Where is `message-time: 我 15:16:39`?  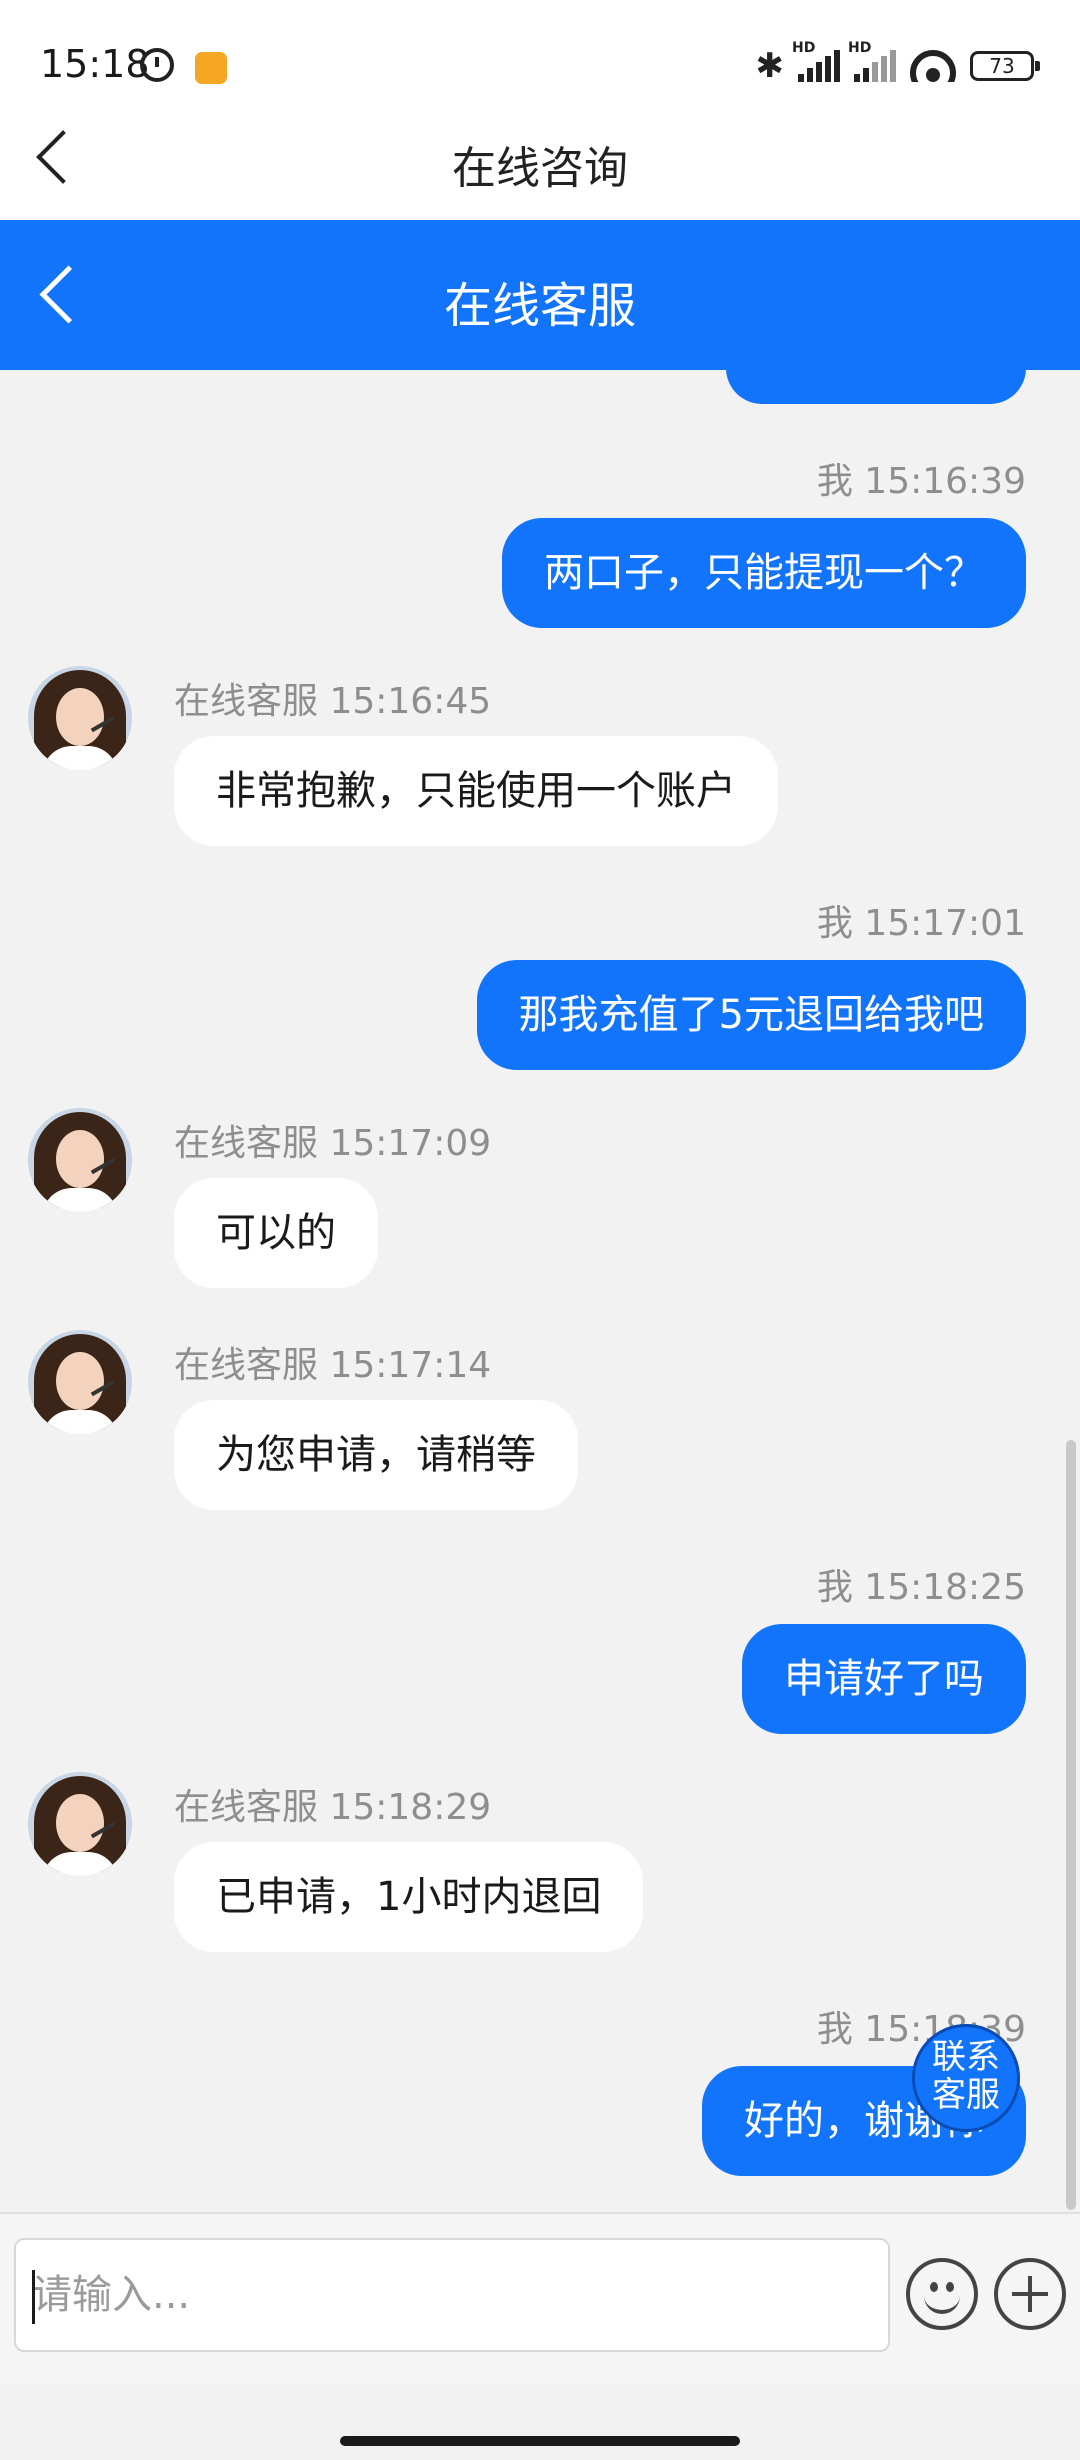
message-time: 我 15:16:39 is located at coordinates (921, 481).